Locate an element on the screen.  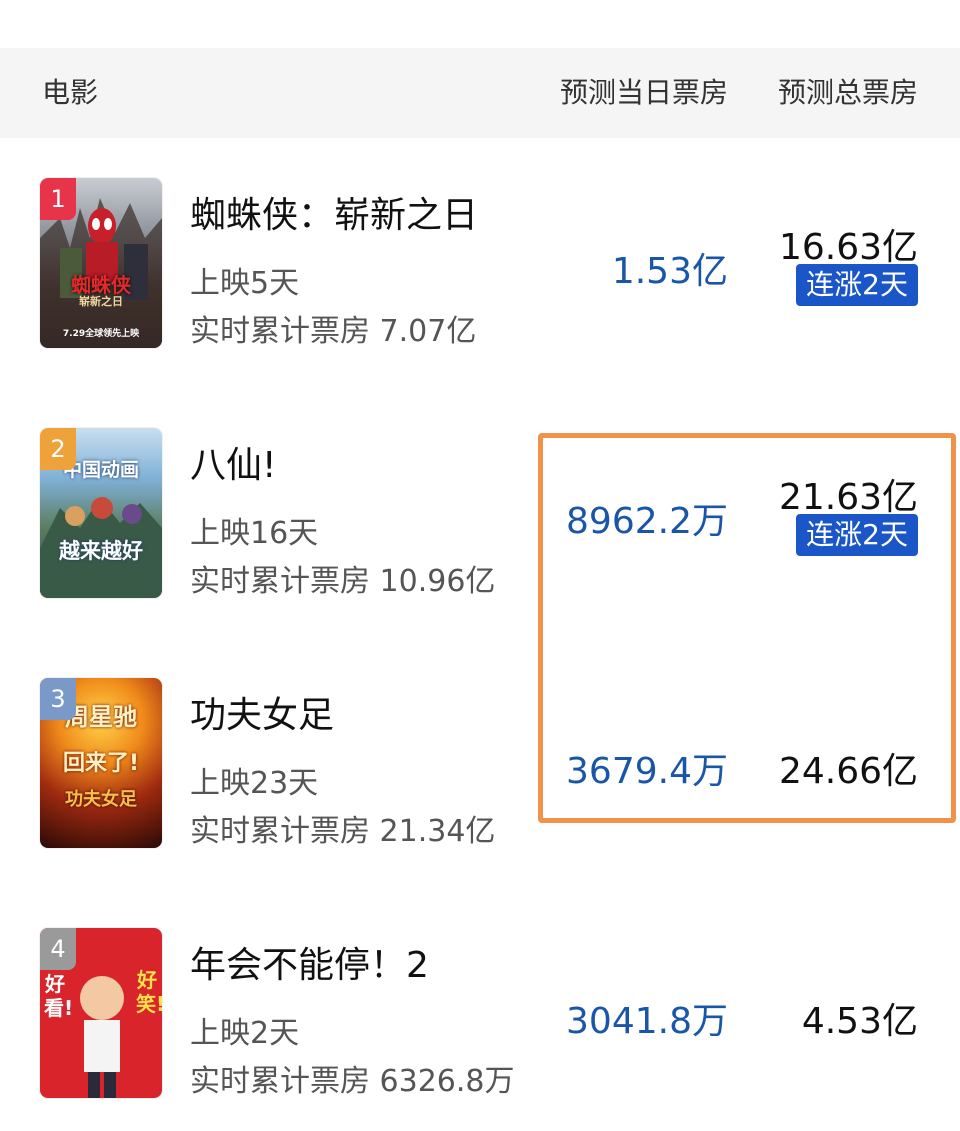
streak-badge: 连涨2天 is located at coordinates (857, 285).